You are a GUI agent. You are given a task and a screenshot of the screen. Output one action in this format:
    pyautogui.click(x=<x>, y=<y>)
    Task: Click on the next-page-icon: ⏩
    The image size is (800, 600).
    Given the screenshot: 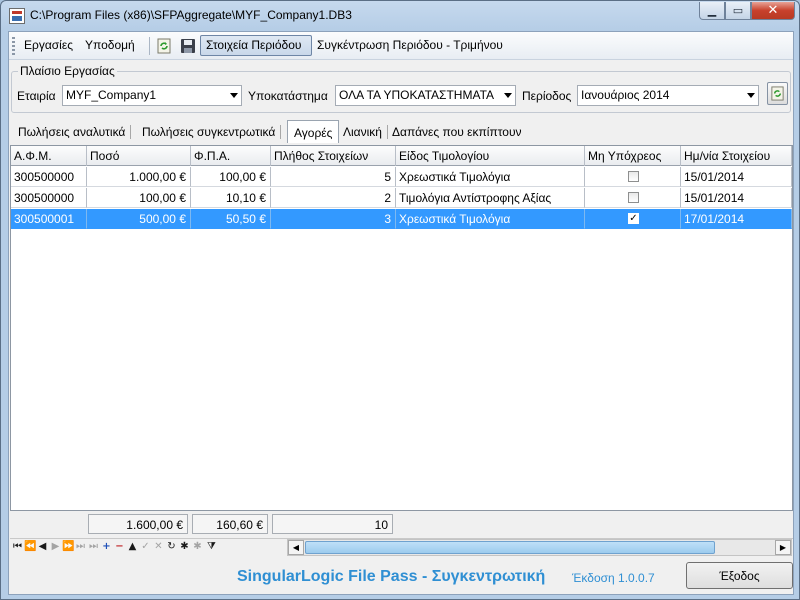 What is the action you would take?
    pyautogui.click(x=68, y=547)
    